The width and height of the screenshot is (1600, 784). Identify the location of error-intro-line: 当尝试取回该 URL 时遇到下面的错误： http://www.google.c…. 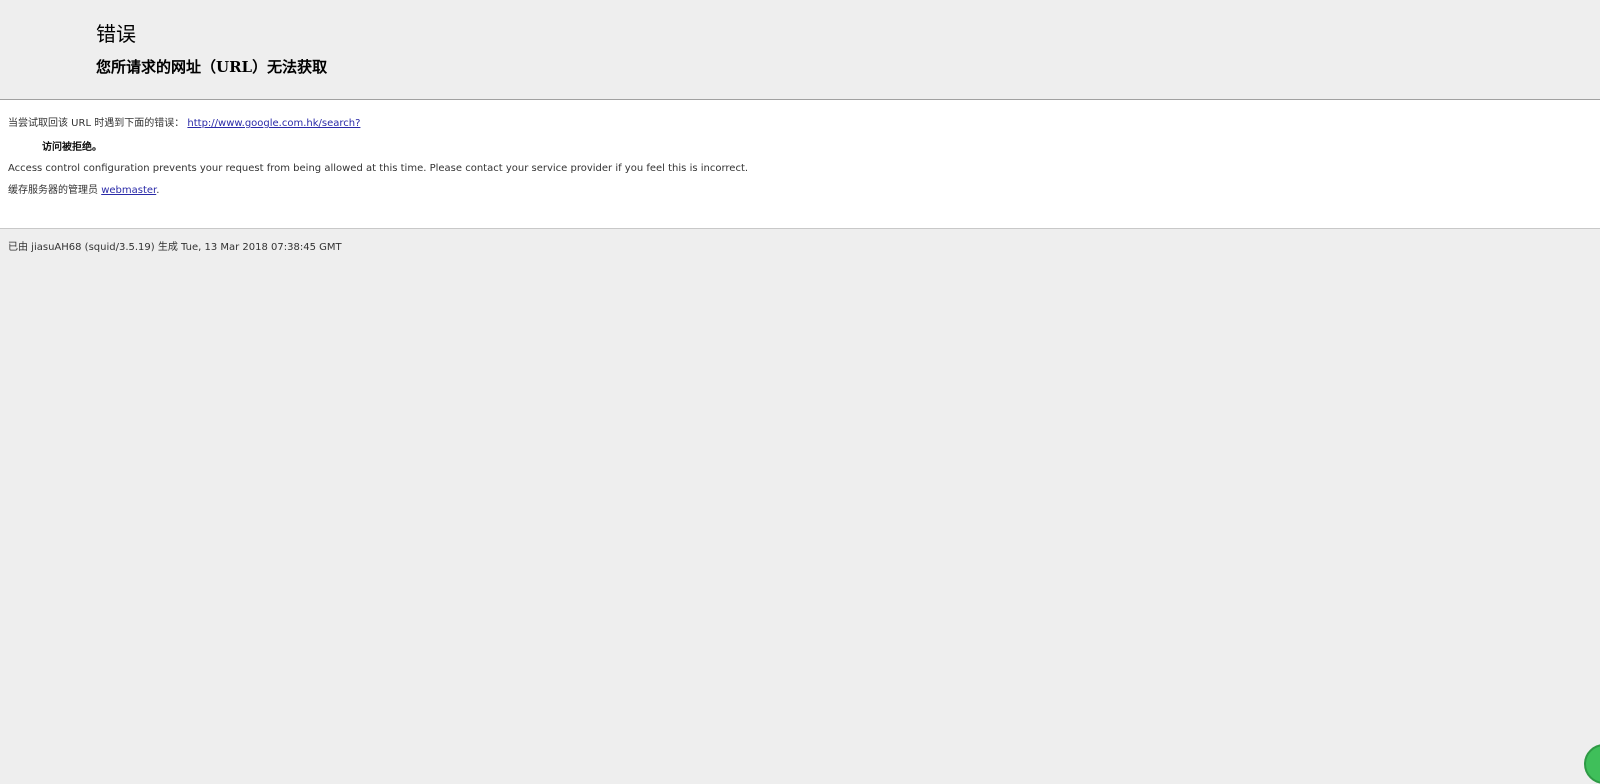
(184, 124).